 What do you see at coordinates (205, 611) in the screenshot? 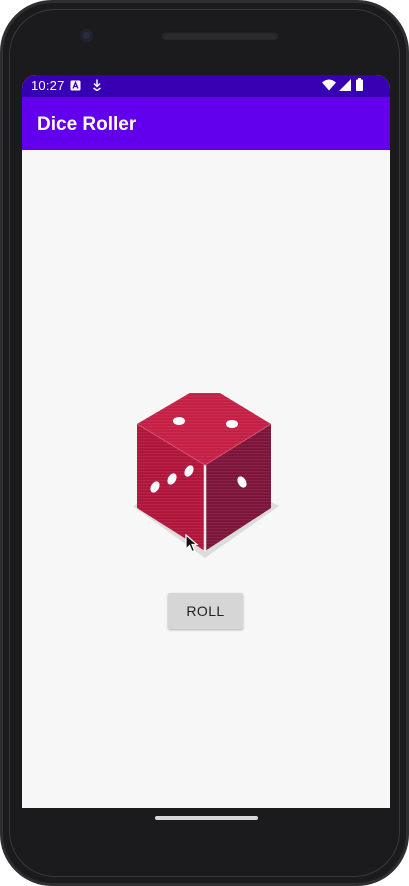
I see `roll-button: ROLL` at bounding box center [205, 611].